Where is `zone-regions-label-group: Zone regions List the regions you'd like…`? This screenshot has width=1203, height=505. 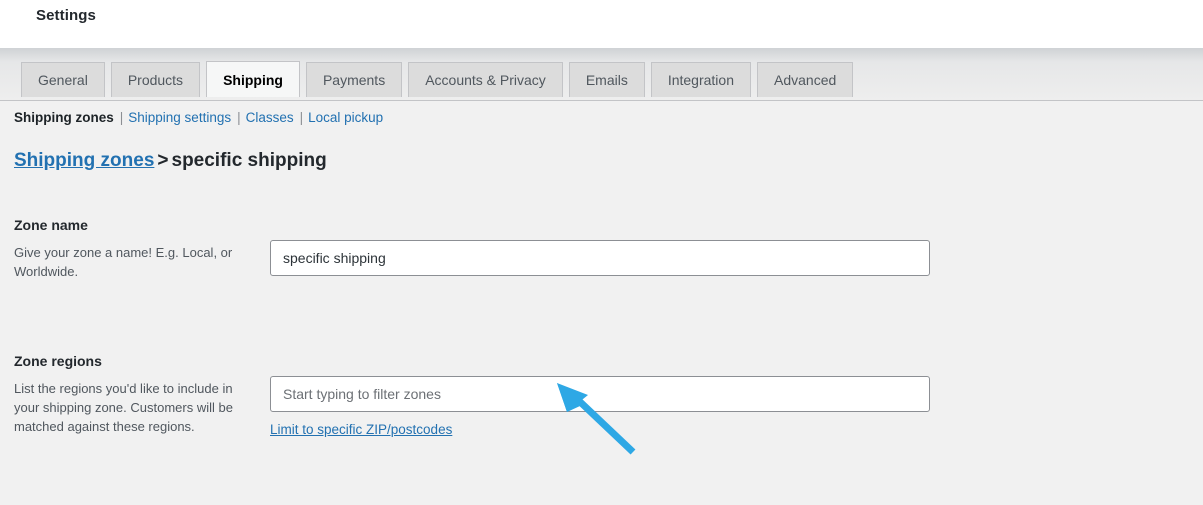 zone-regions-label-group: Zone regions List the regions you'd like… is located at coordinates (136, 394).